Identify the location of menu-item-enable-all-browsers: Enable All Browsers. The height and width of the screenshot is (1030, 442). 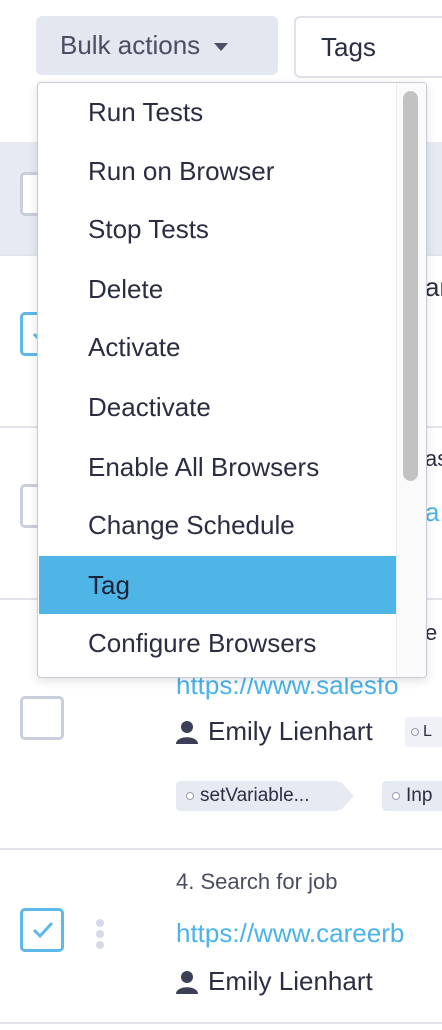
(218, 467).